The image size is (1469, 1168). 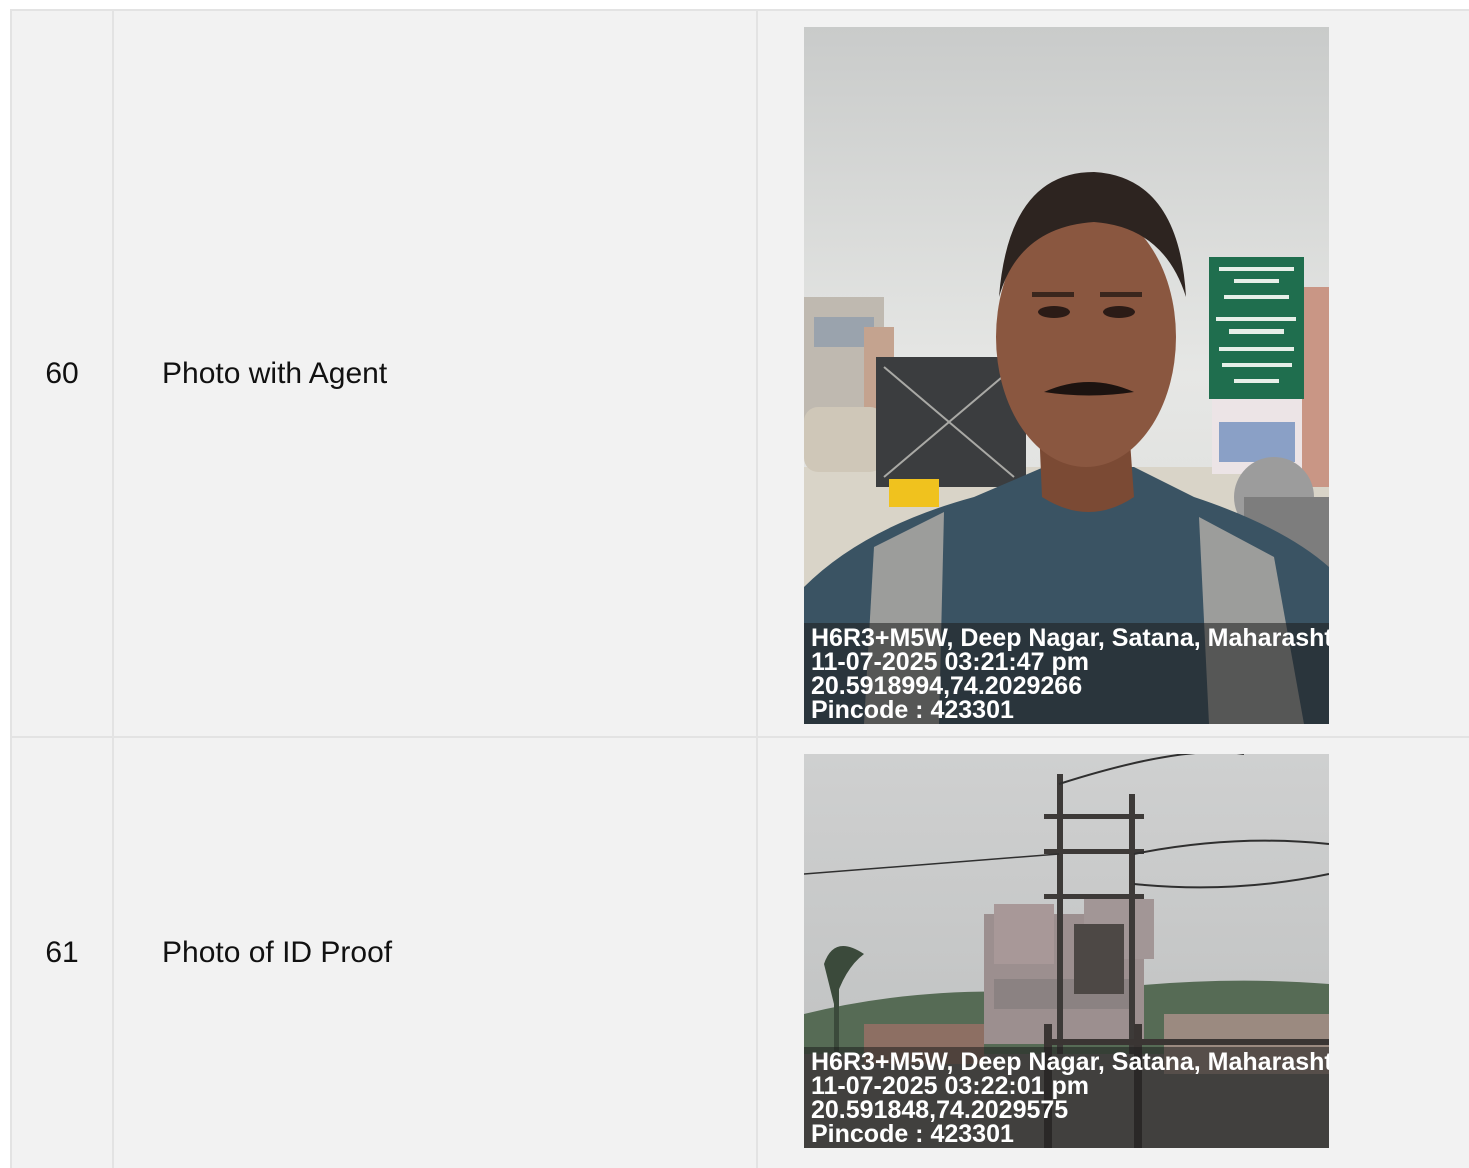 What do you see at coordinates (950, 1086) in the screenshot?
I see `stamp-datetime: 11-07-2025 03:22:01 pm` at bounding box center [950, 1086].